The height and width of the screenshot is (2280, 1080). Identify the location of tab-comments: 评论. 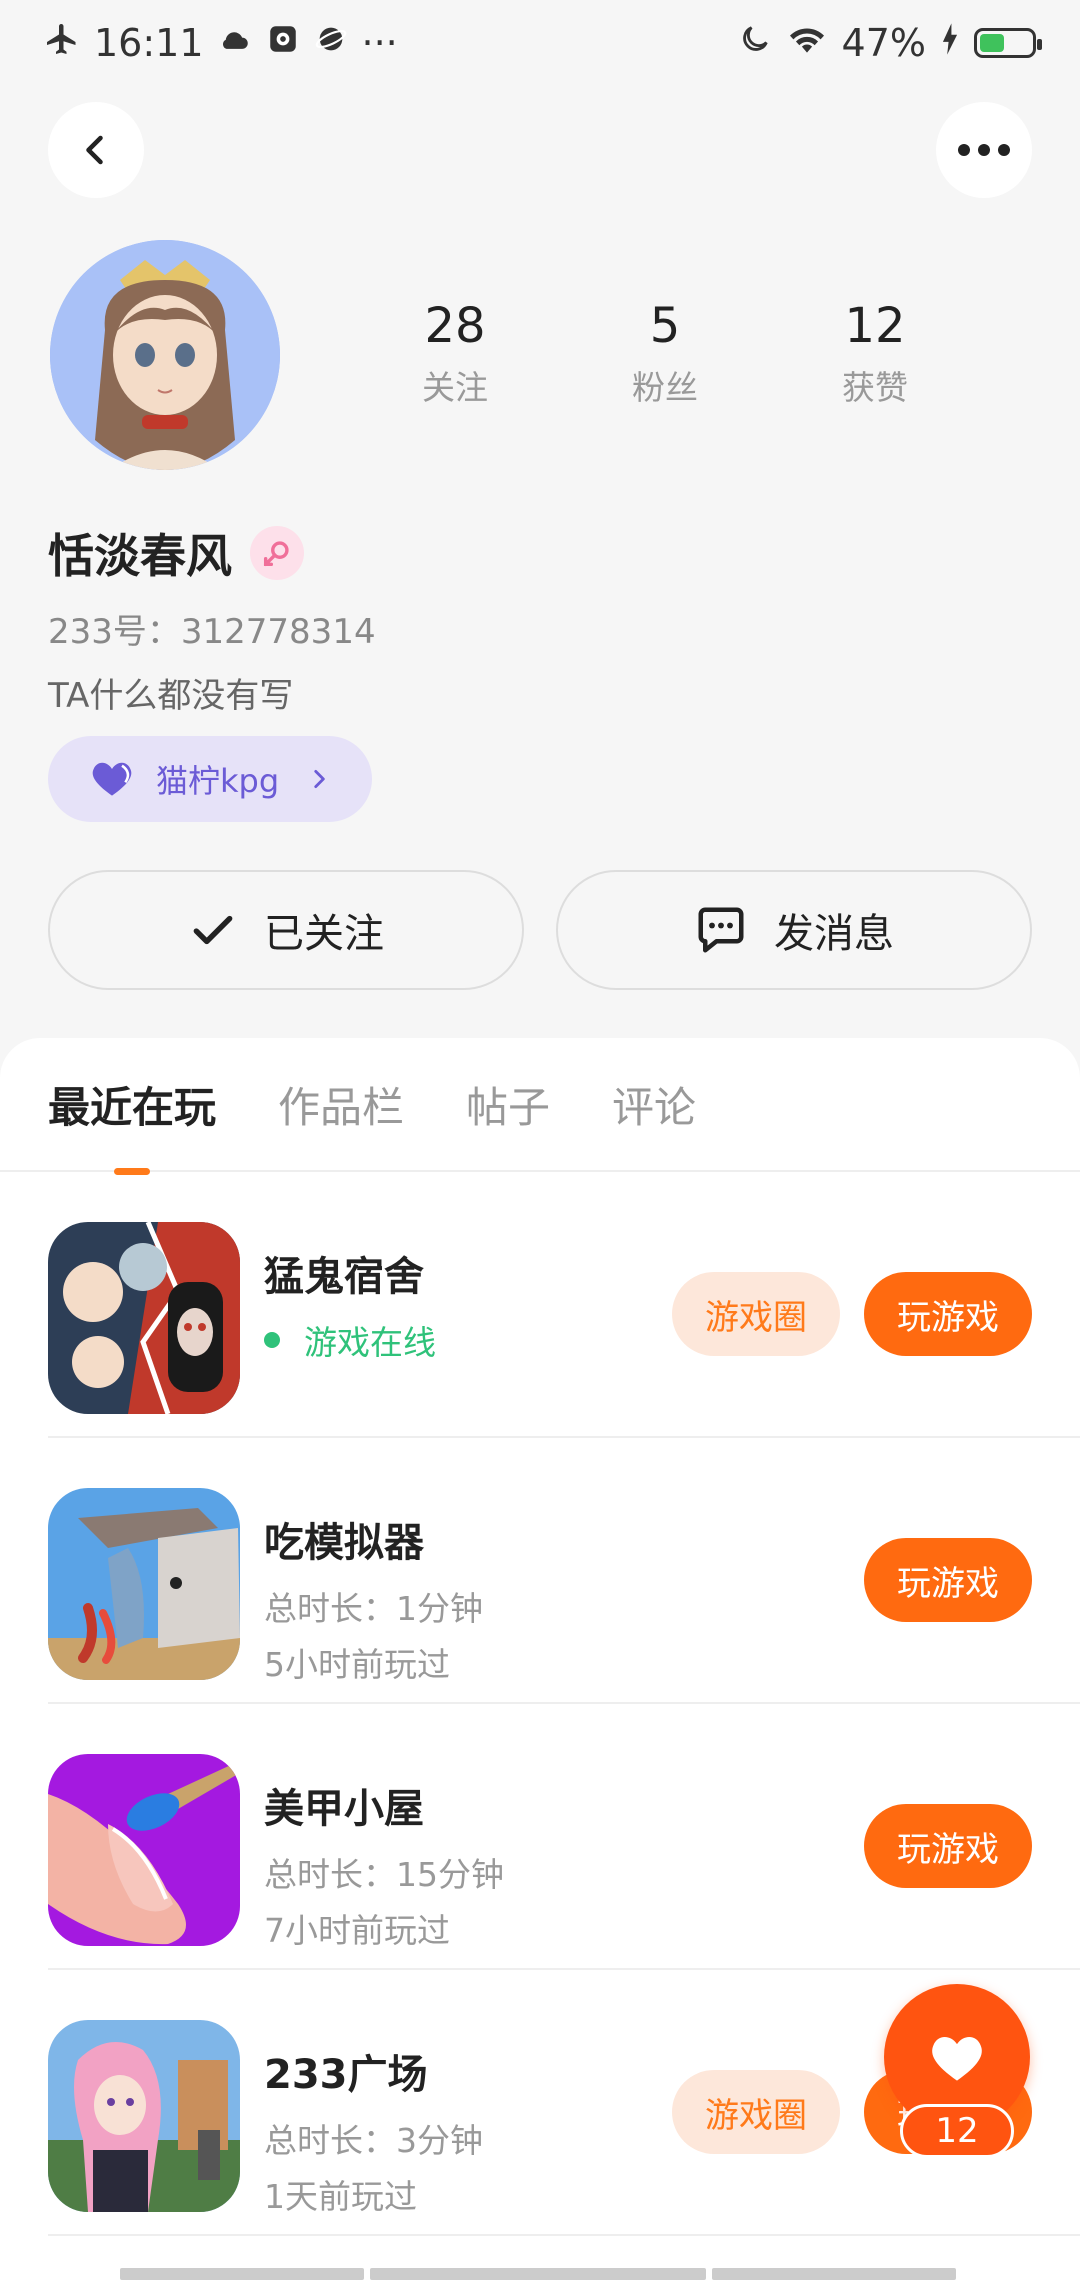
(654, 1104).